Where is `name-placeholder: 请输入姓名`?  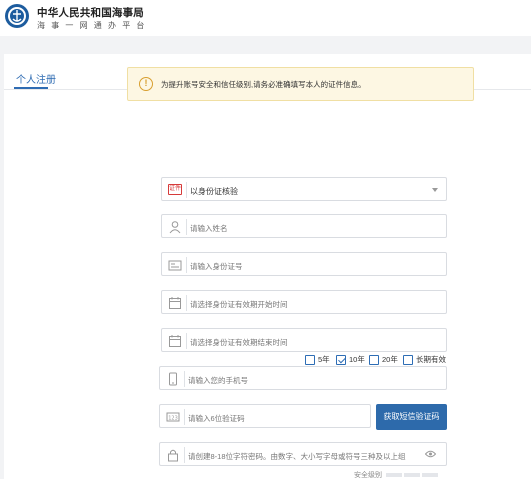
name-placeholder: 请输入姓名 is located at coordinates (209, 228).